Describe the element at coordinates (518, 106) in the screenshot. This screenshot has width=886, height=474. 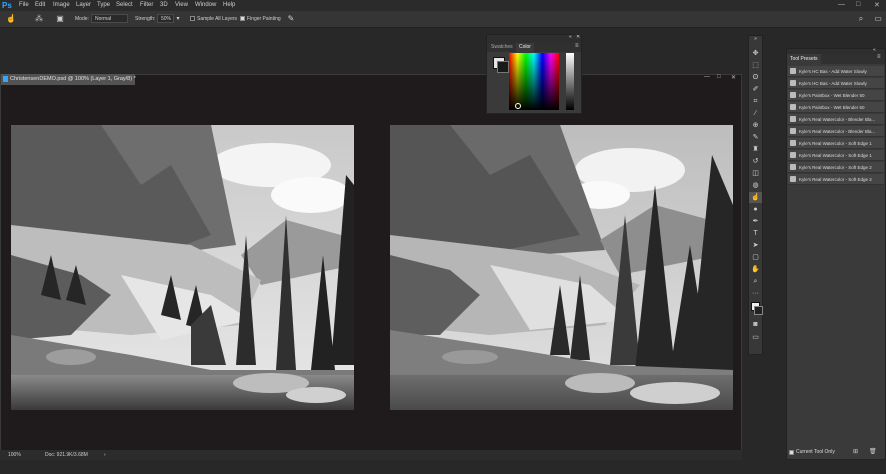
I see `color-picker-marker` at that location.